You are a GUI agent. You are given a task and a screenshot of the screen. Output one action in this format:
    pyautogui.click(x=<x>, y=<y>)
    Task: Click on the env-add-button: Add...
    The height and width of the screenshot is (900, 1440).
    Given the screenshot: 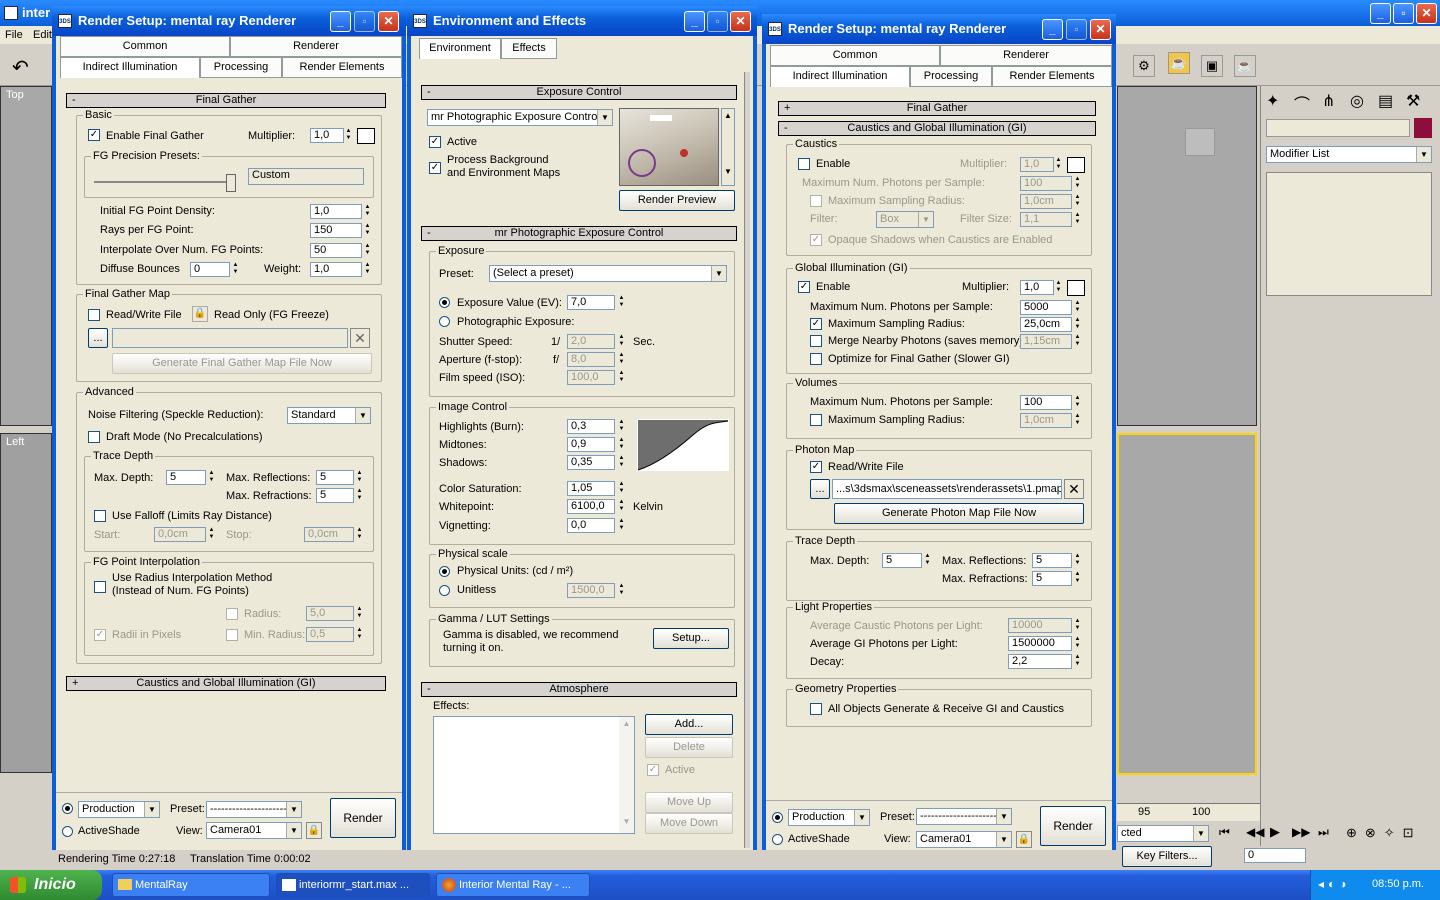 What is the action you would take?
    pyautogui.click(x=689, y=724)
    